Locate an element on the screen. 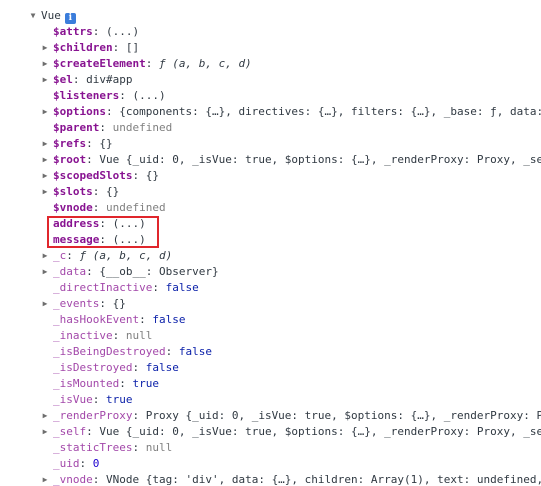 The image size is (541, 486). property-key: _c is located at coordinates (60, 255).